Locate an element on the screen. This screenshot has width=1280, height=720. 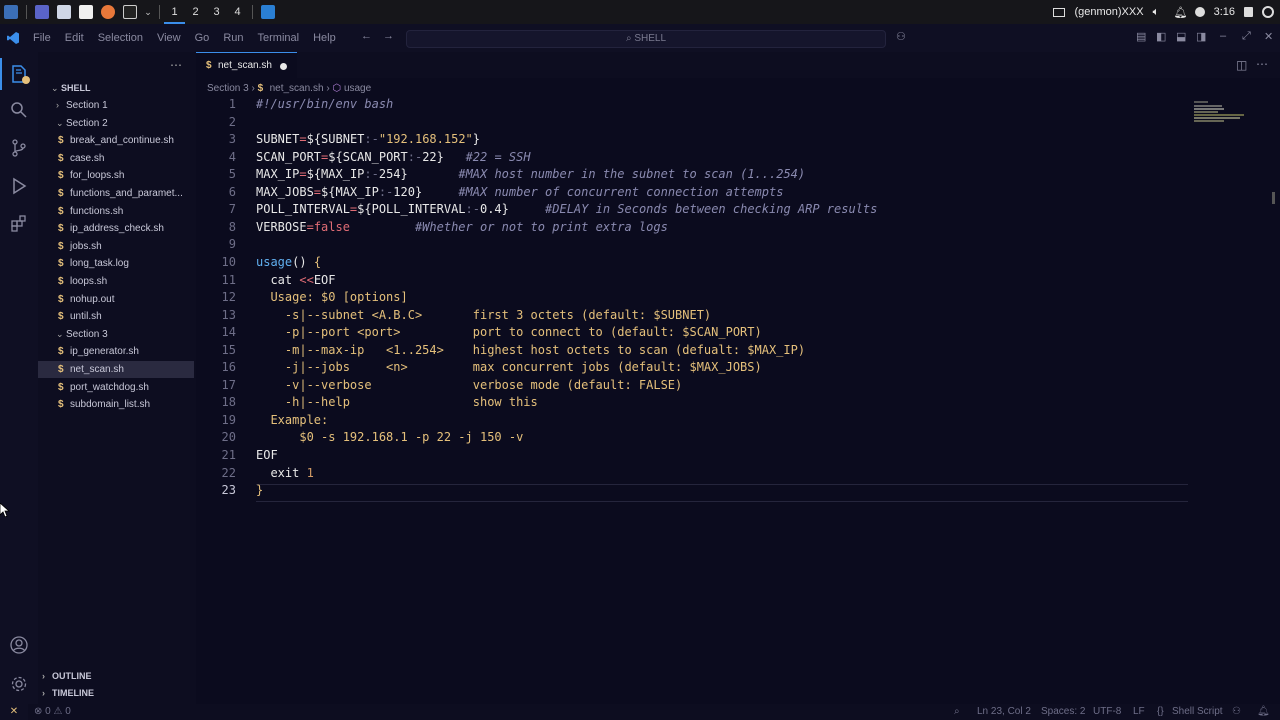
menu-run: Run is located at coordinates (233, 38).